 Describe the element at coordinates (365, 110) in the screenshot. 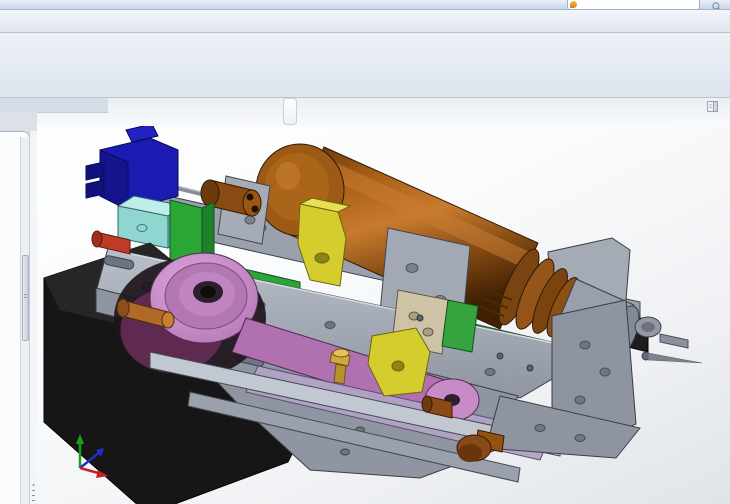

I see `viewport-top-strip` at that location.